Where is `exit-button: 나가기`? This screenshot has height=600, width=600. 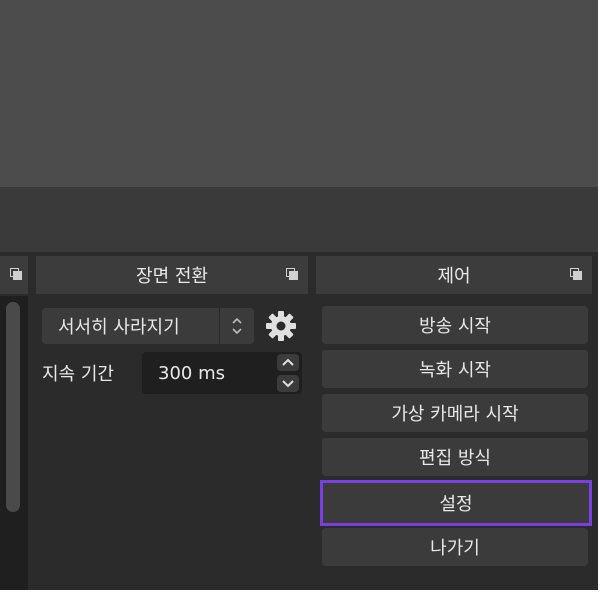
exit-button: 나가기 is located at coordinates (455, 547).